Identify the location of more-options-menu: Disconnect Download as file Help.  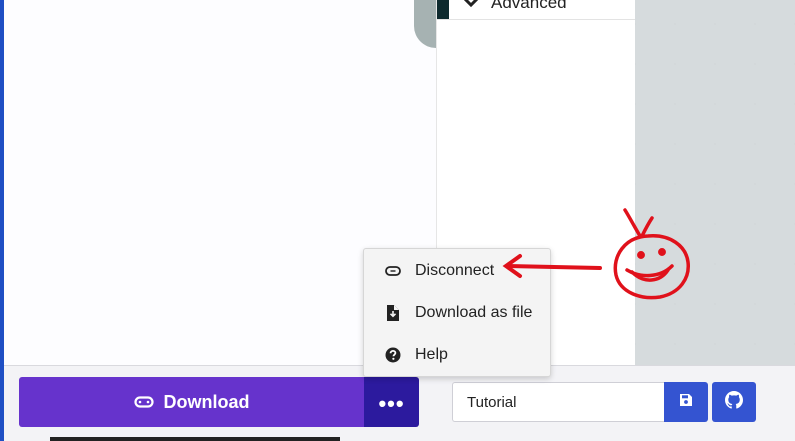
(457, 312).